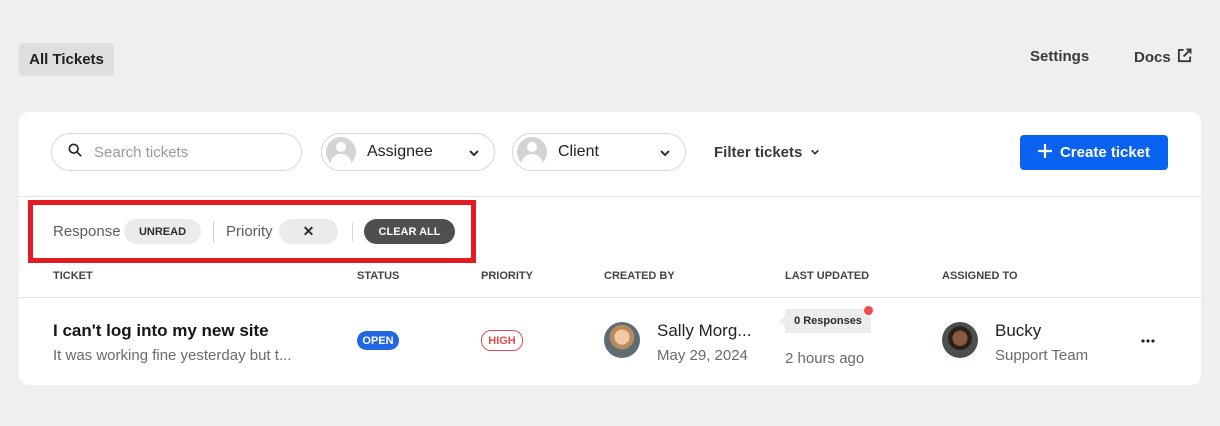 This screenshot has width=1220, height=426. I want to click on status-badge: OPEN, so click(378, 340).